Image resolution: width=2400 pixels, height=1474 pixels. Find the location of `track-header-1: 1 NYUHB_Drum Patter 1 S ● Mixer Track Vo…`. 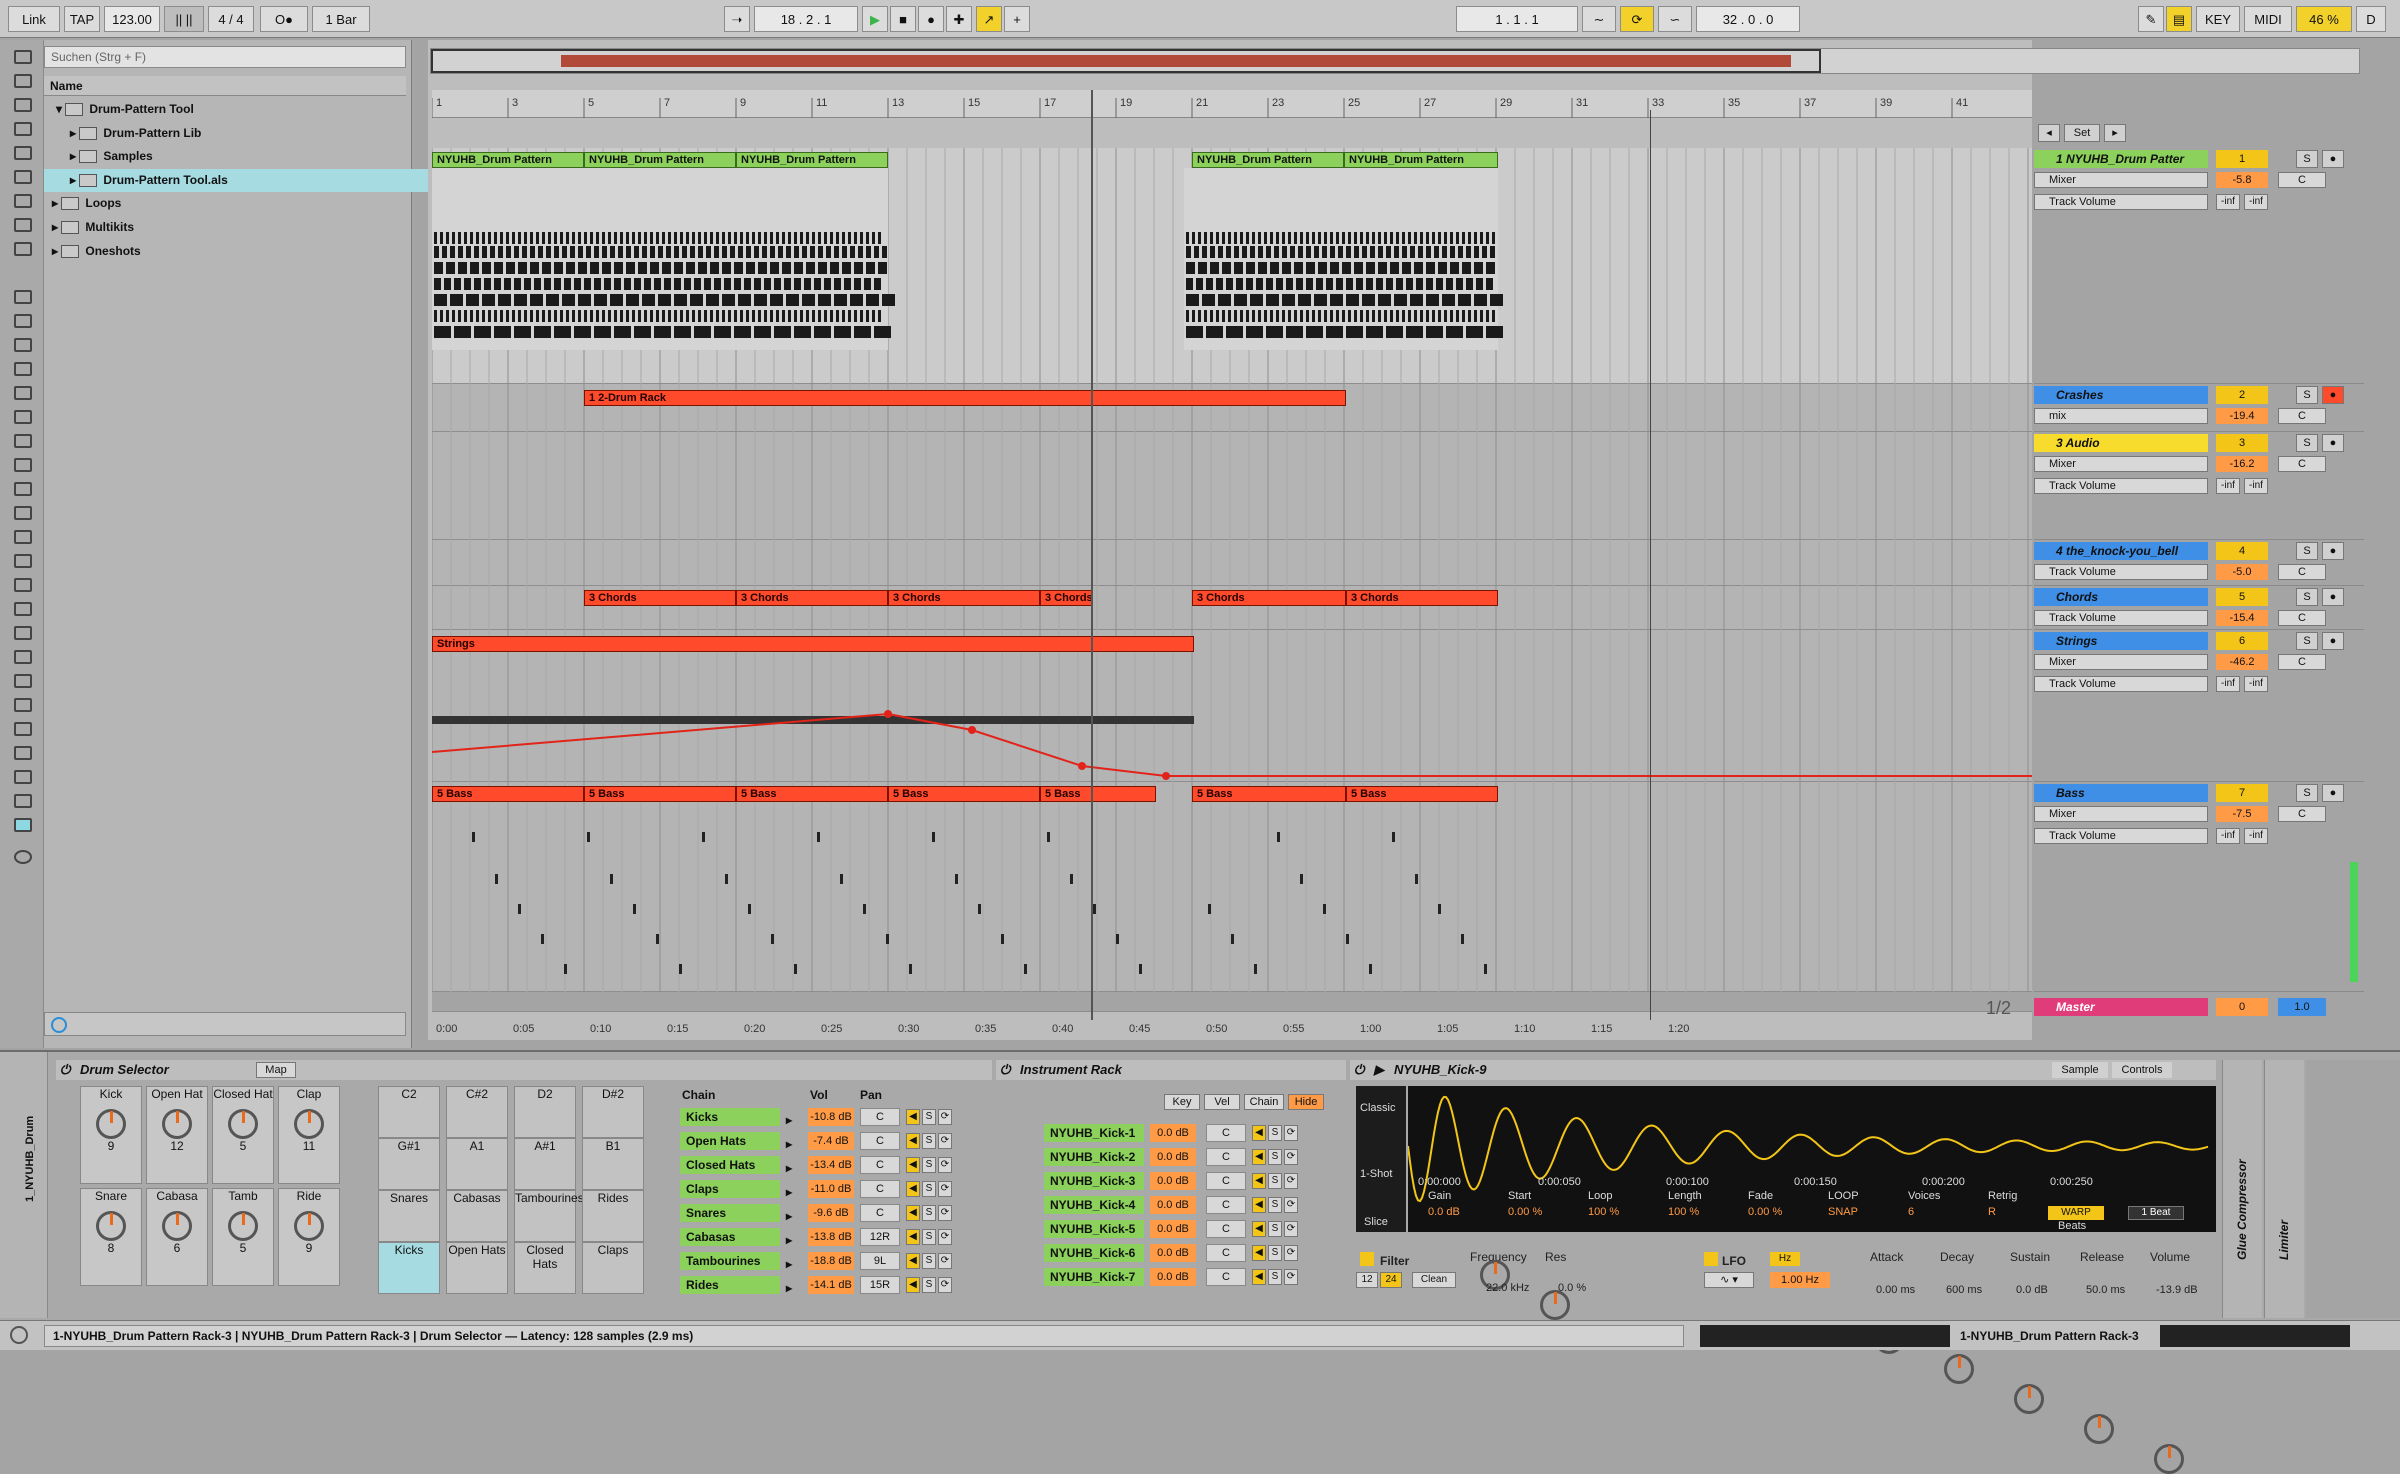

track-header-1: 1 NYUHB_Drum Patter 1 S ● Mixer Track Vo… is located at coordinates (2199, 266).